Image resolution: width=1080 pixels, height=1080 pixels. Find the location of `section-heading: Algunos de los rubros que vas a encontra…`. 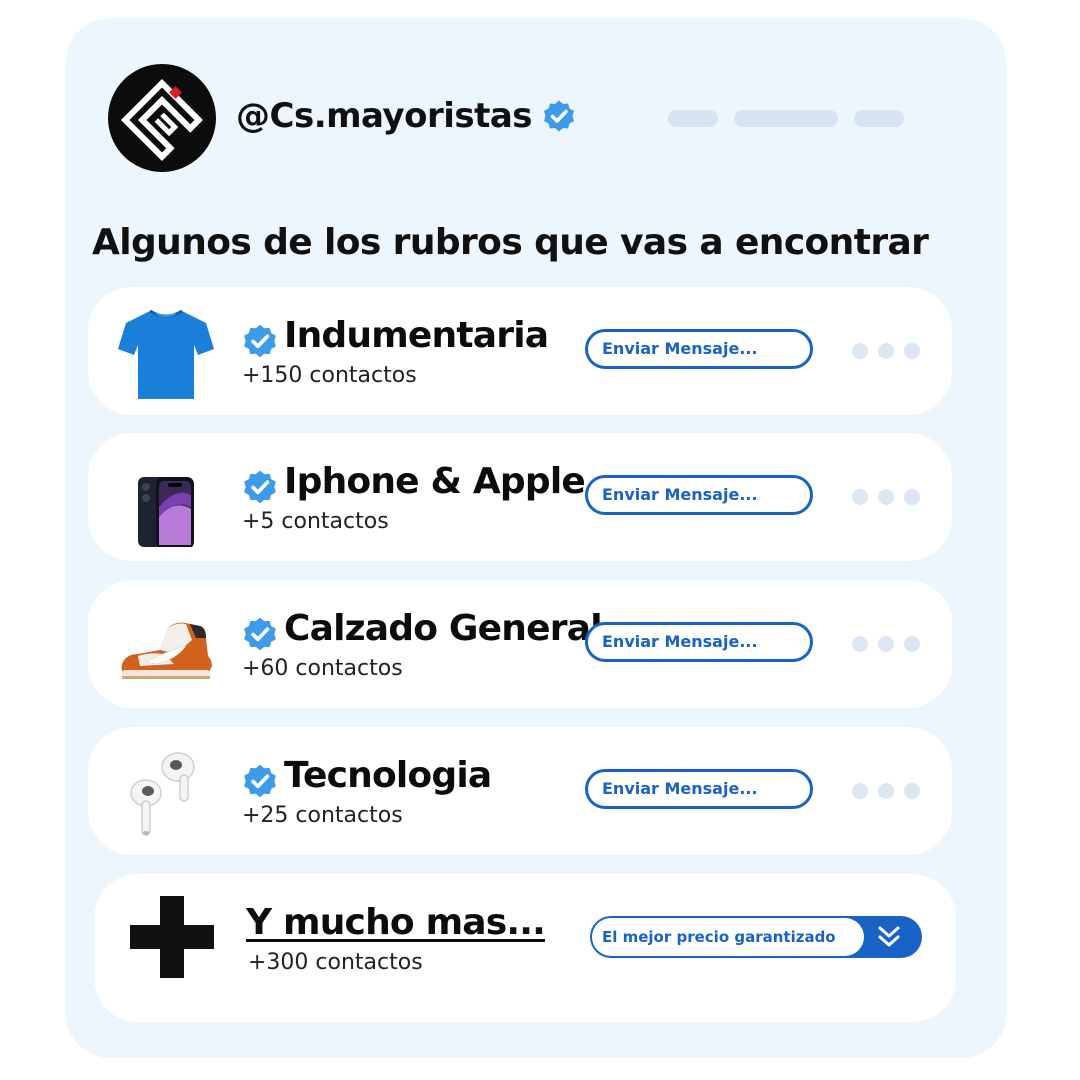

section-heading: Algunos de los rubros que vas a encontra… is located at coordinates (510, 242).